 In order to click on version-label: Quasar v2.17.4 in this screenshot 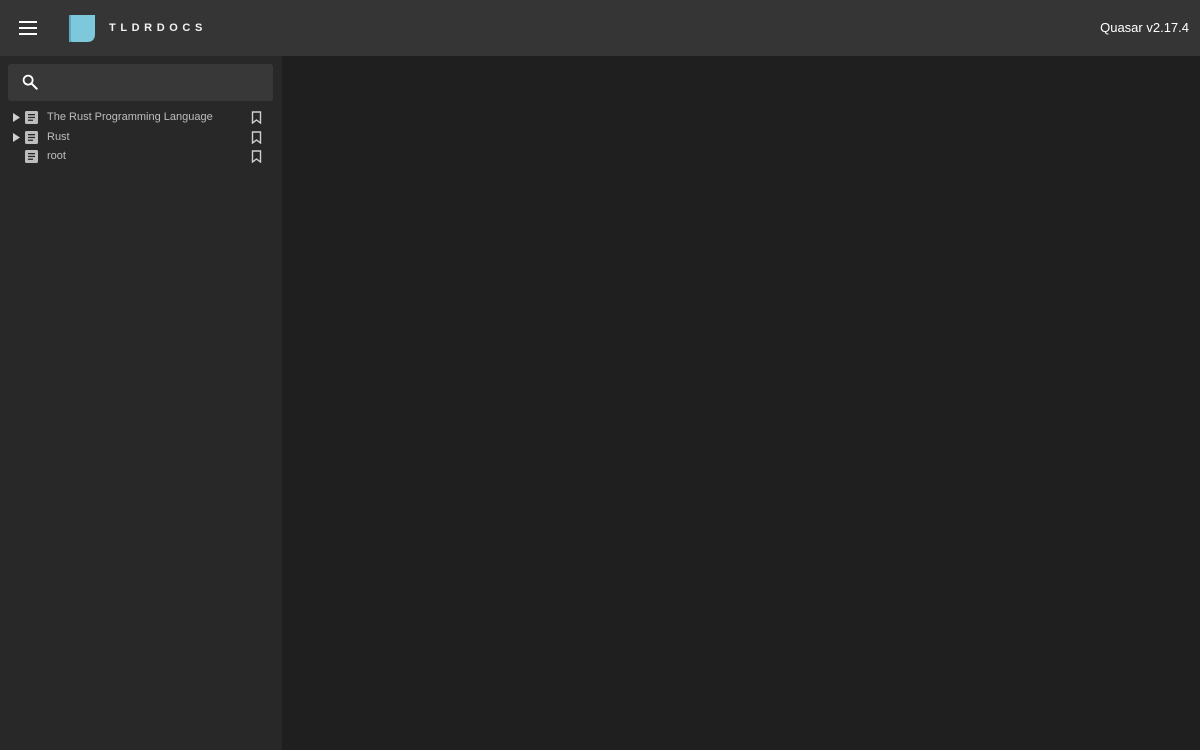, I will do `click(1144, 27)`.